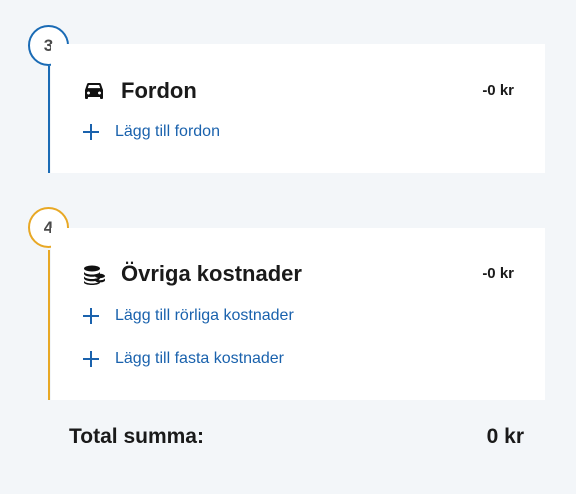  Describe the element at coordinates (298, 91) in the screenshot. I see `section-header-fordon: Fordon -0 kr` at that location.